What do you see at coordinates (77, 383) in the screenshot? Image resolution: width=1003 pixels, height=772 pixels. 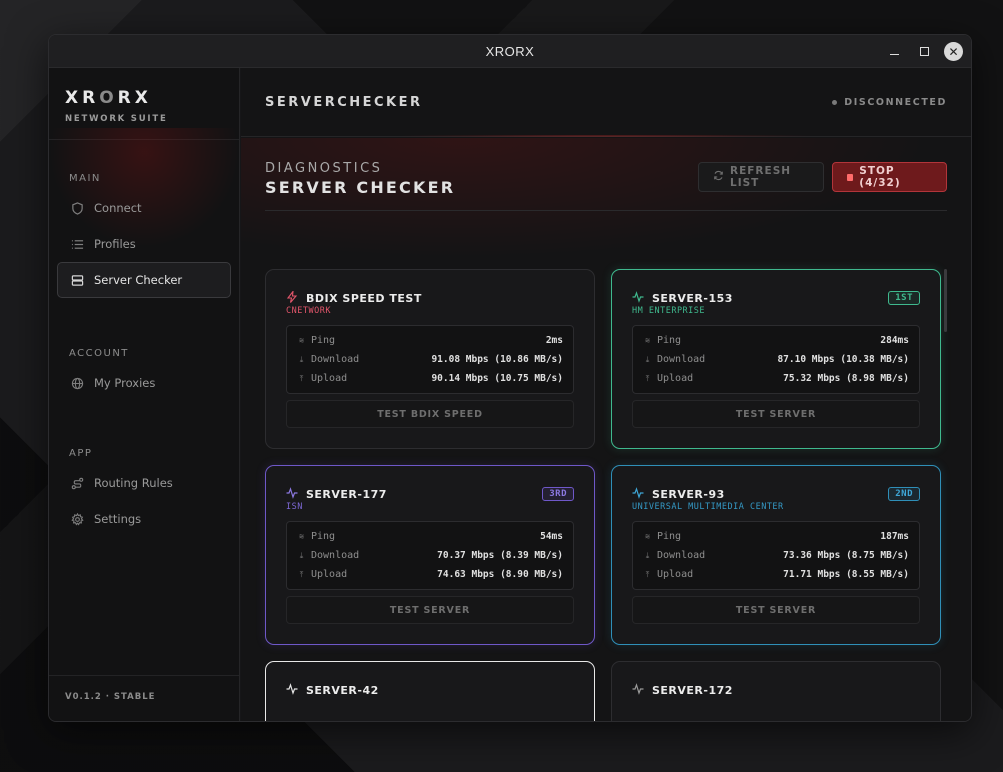 I see `globe-icon` at bounding box center [77, 383].